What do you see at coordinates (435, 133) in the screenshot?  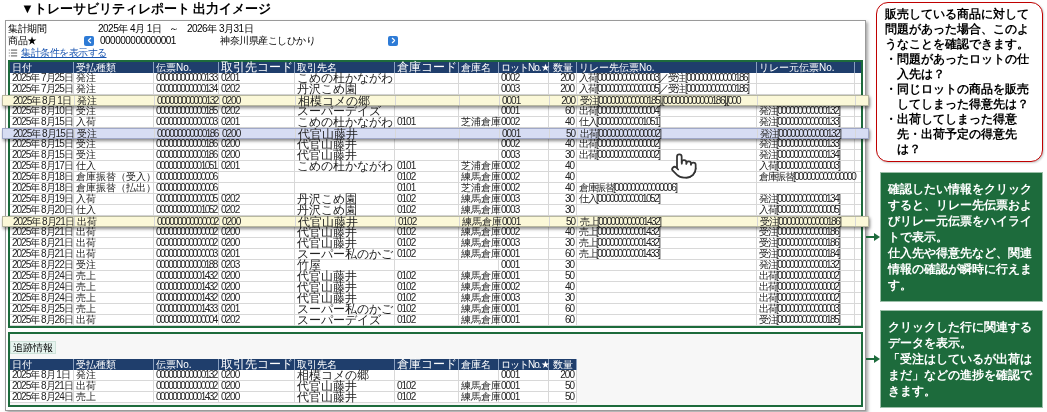 I see `table-row: 2025年 8月15日 受注 000000000000186 0200 代官山藤井 0001 50 出荷[000000000000002] 発注[000000000000132]` at bounding box center [435, 133].